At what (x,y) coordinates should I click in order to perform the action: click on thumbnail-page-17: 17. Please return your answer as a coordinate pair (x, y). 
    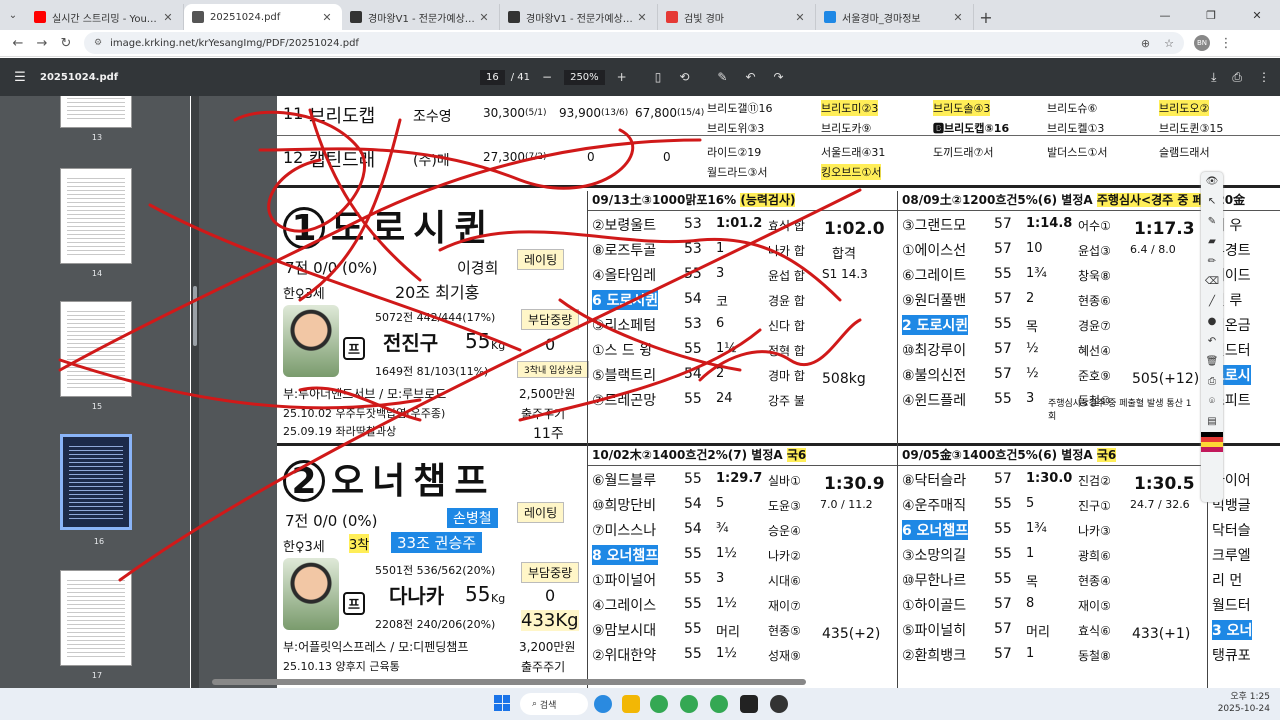
    Looking at the image, I should click on (96, 625).